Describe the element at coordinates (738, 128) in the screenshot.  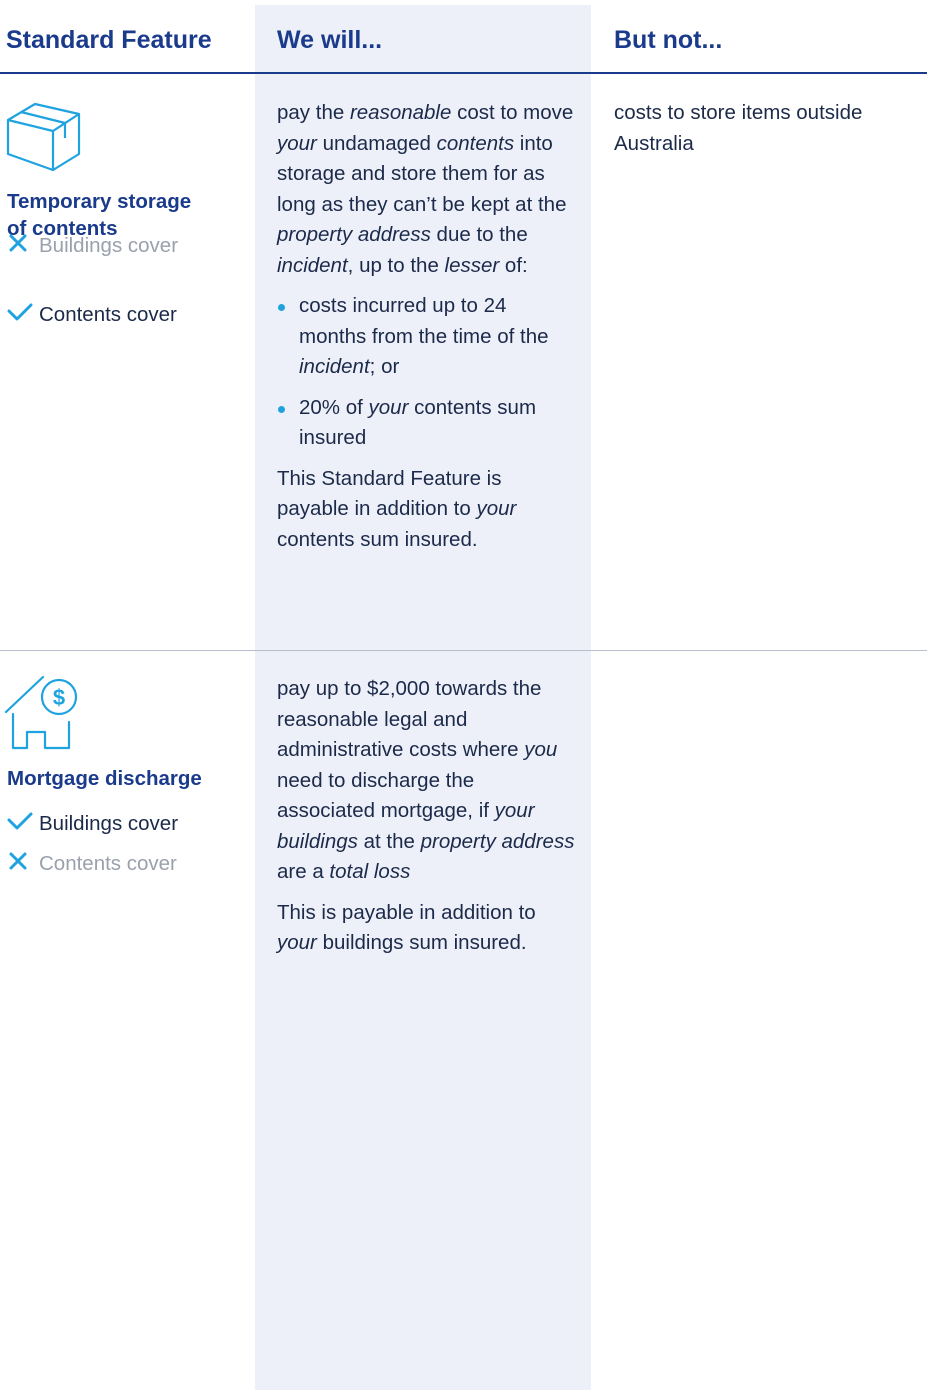
I see `but-not-text: costs to store items outside Australia` at that location.